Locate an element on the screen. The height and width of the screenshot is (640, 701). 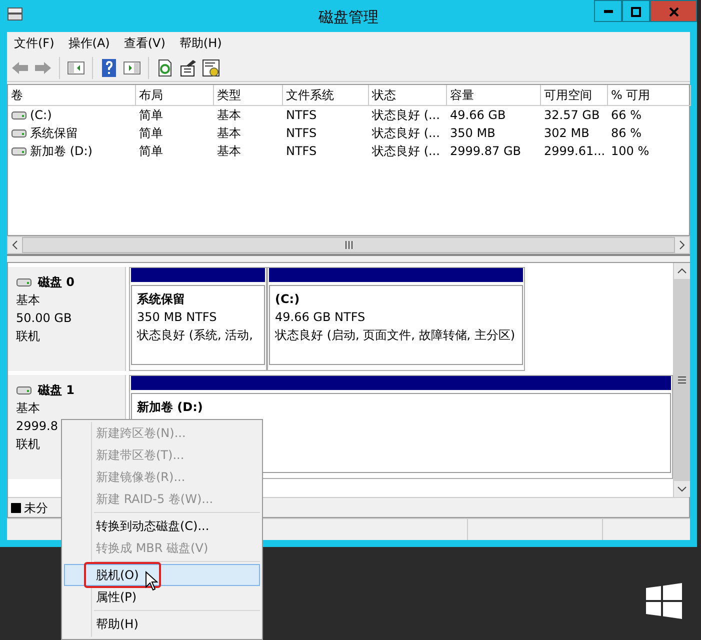
table-cell-text: 2999.87 GB is located at coordinates (485, 151).